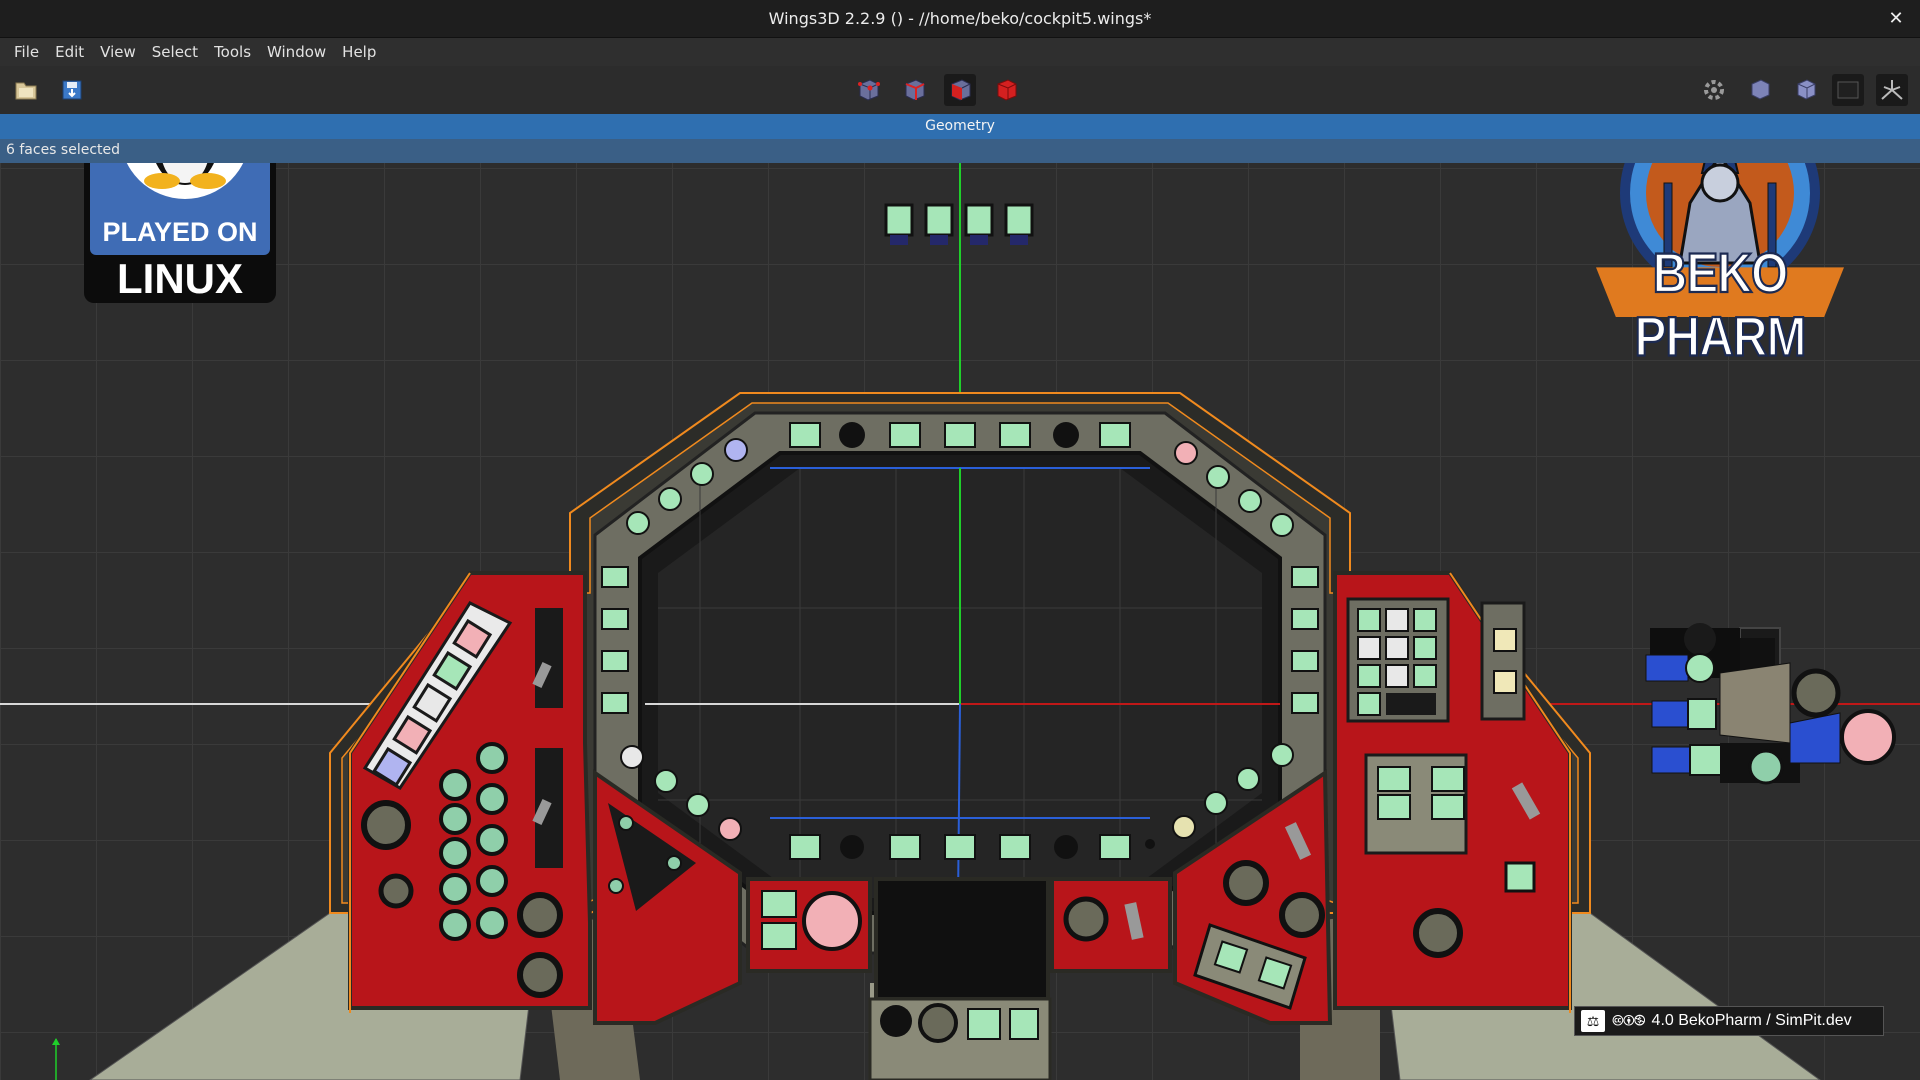 The height and width of the screenshot is (1080, 1920). I want to click on edge-select-button, so click(914, 90).